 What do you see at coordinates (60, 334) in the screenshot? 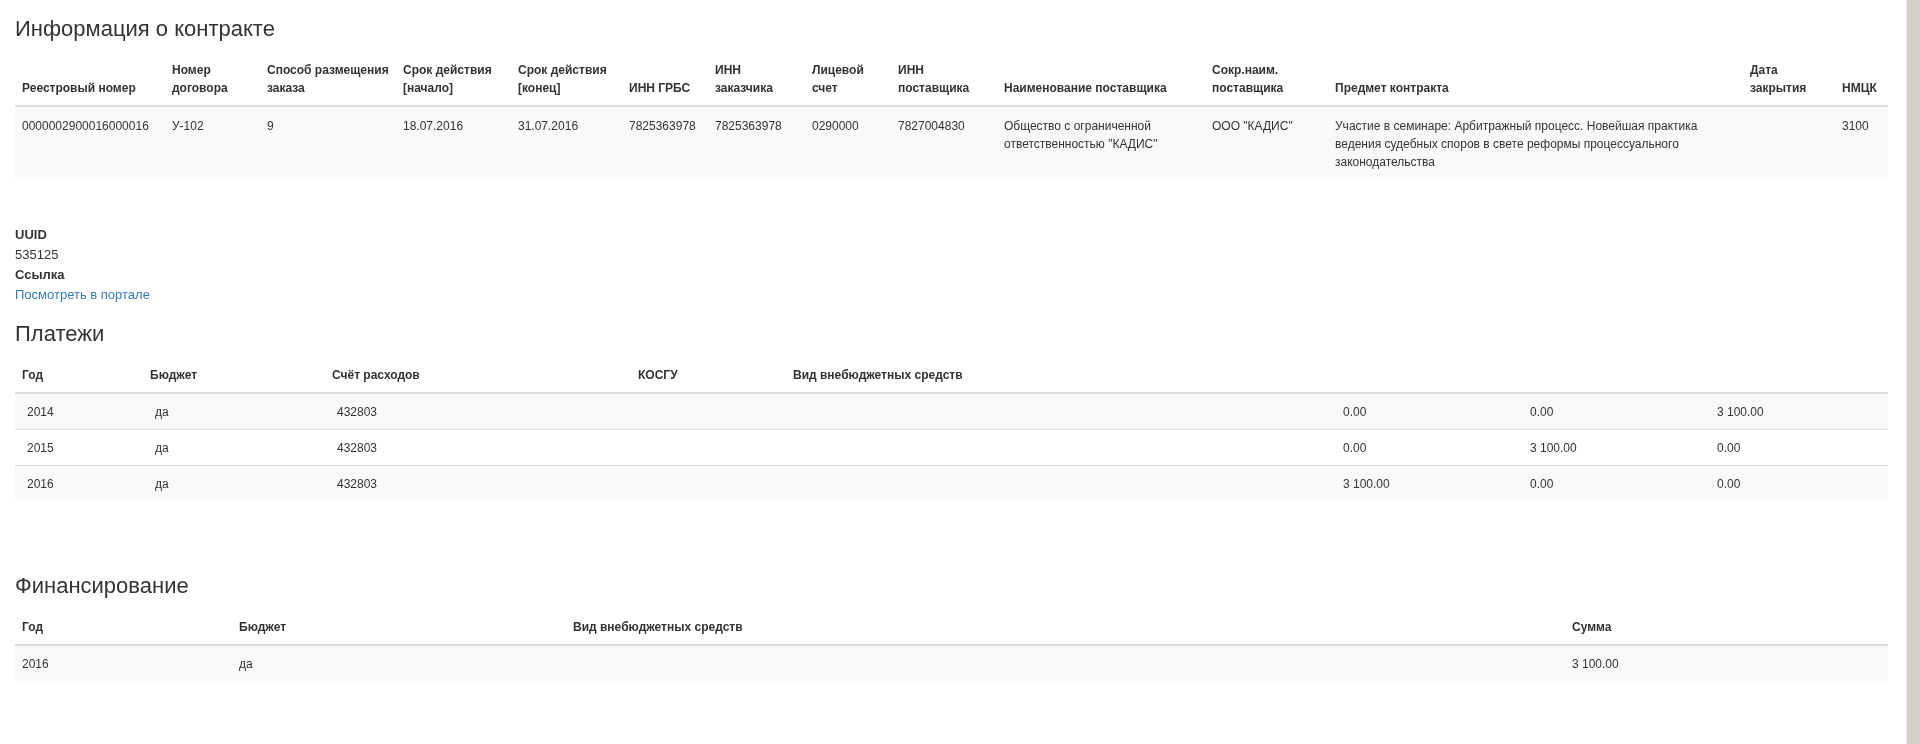
I see `section-heading: Платежи` at bounding box center [60, 334].